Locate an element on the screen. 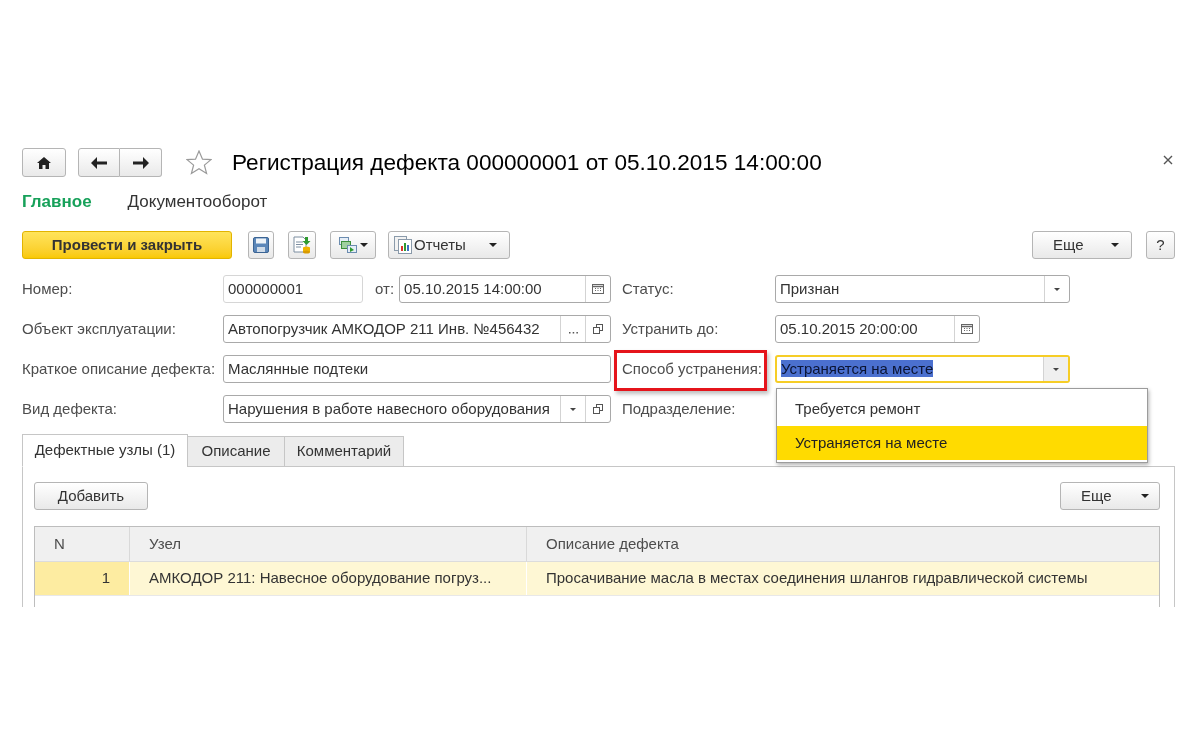 This screenshot has height=741, width=1200. back-button is located at coordinates (99, 162).